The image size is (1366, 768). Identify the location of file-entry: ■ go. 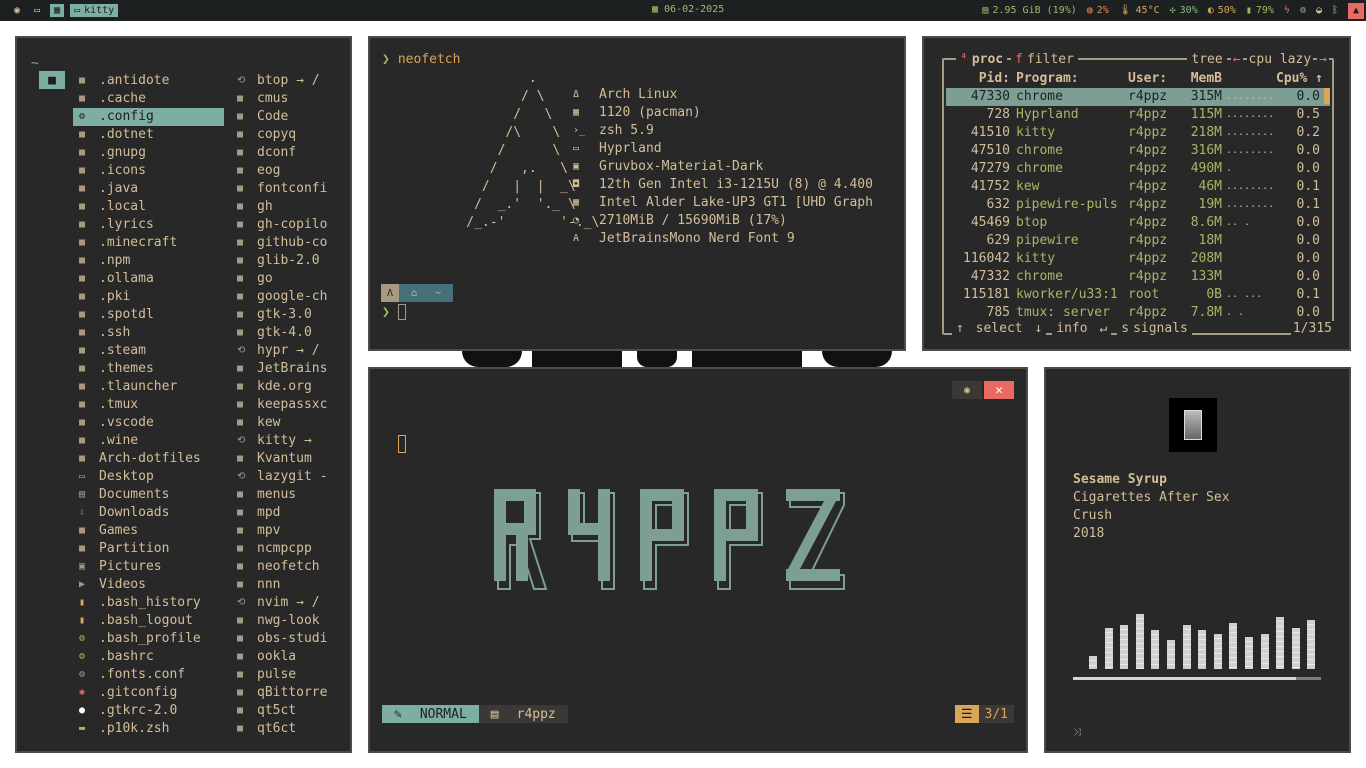
(293, 279).